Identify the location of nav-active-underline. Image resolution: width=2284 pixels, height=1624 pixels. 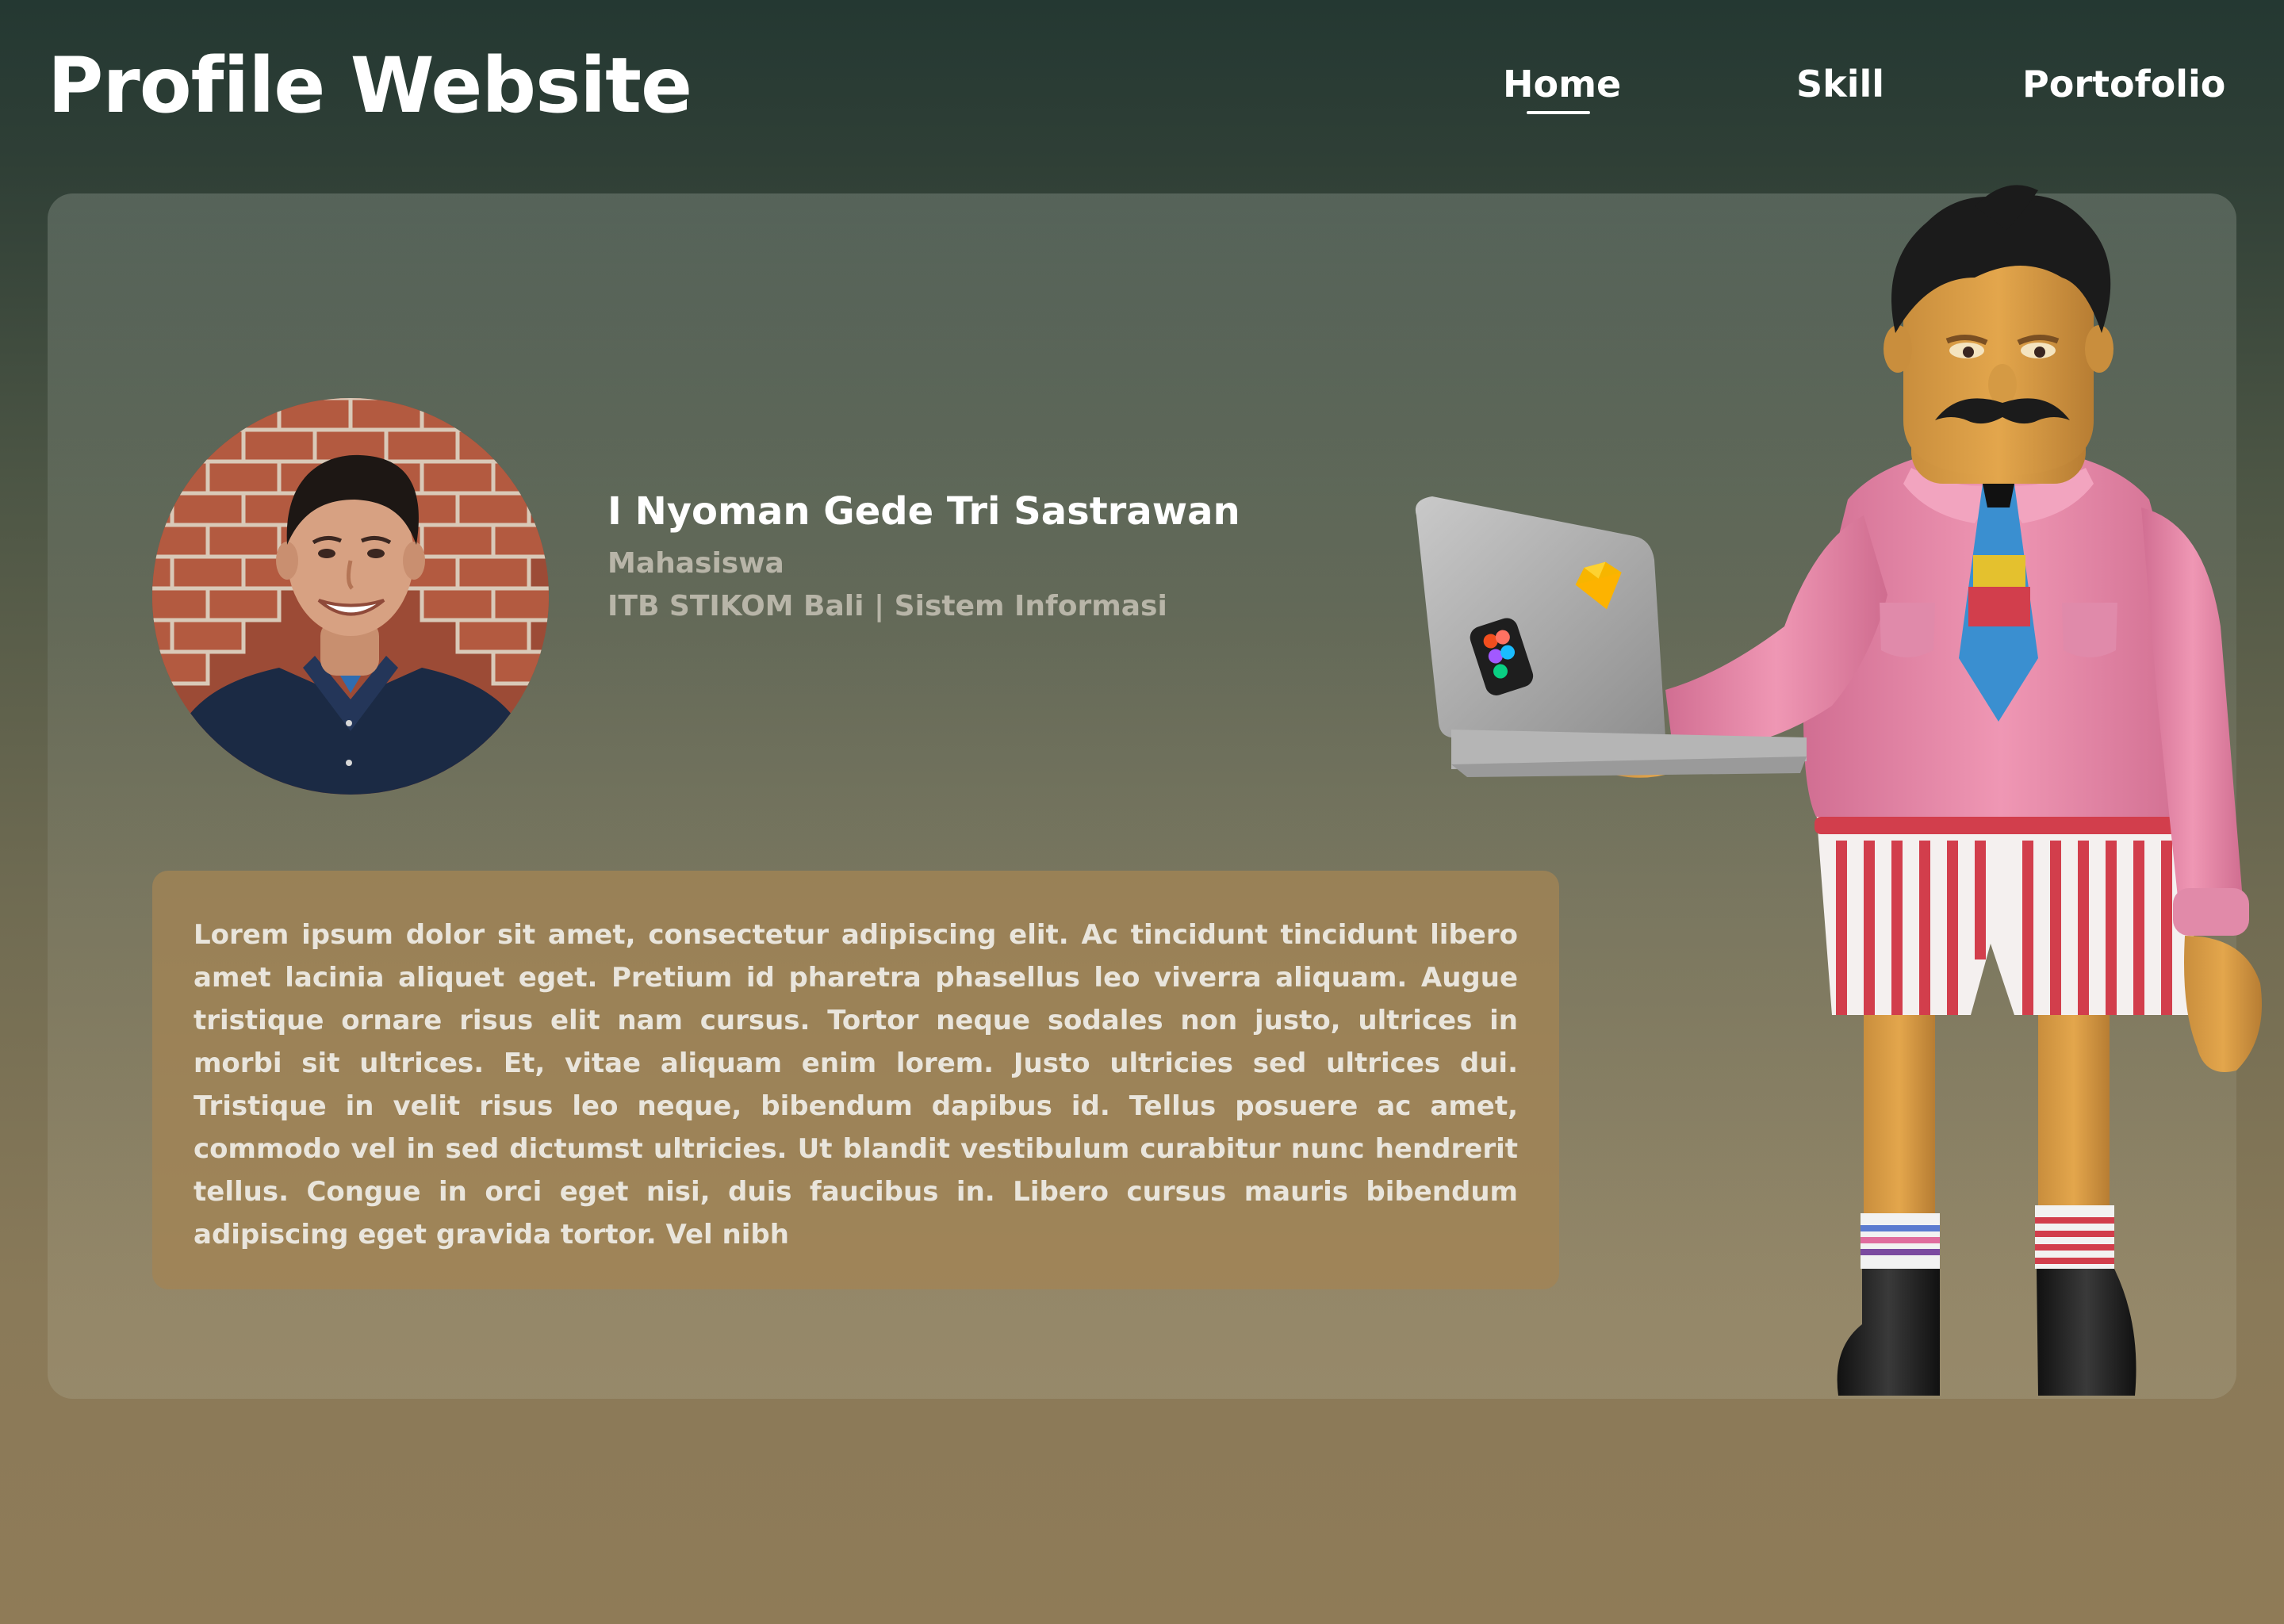
(1558, 113).